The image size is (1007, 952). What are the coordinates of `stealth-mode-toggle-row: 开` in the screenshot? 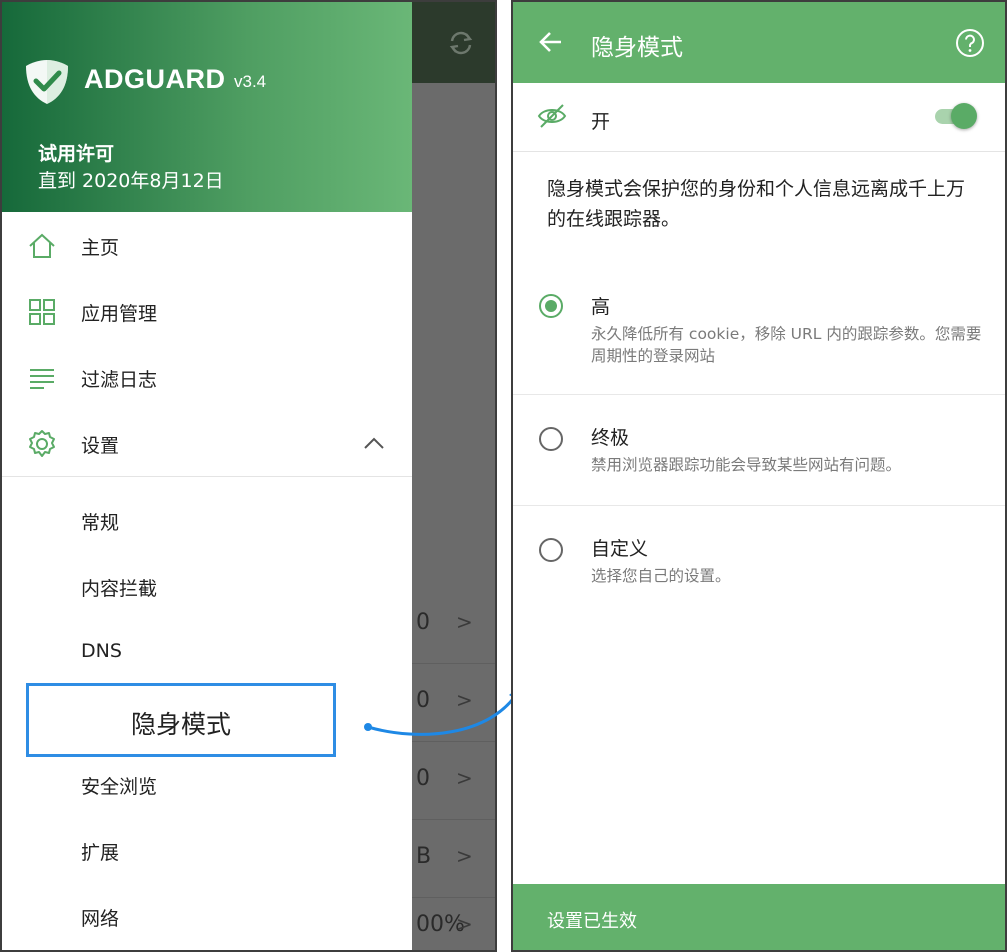 It's located at (759, 117).